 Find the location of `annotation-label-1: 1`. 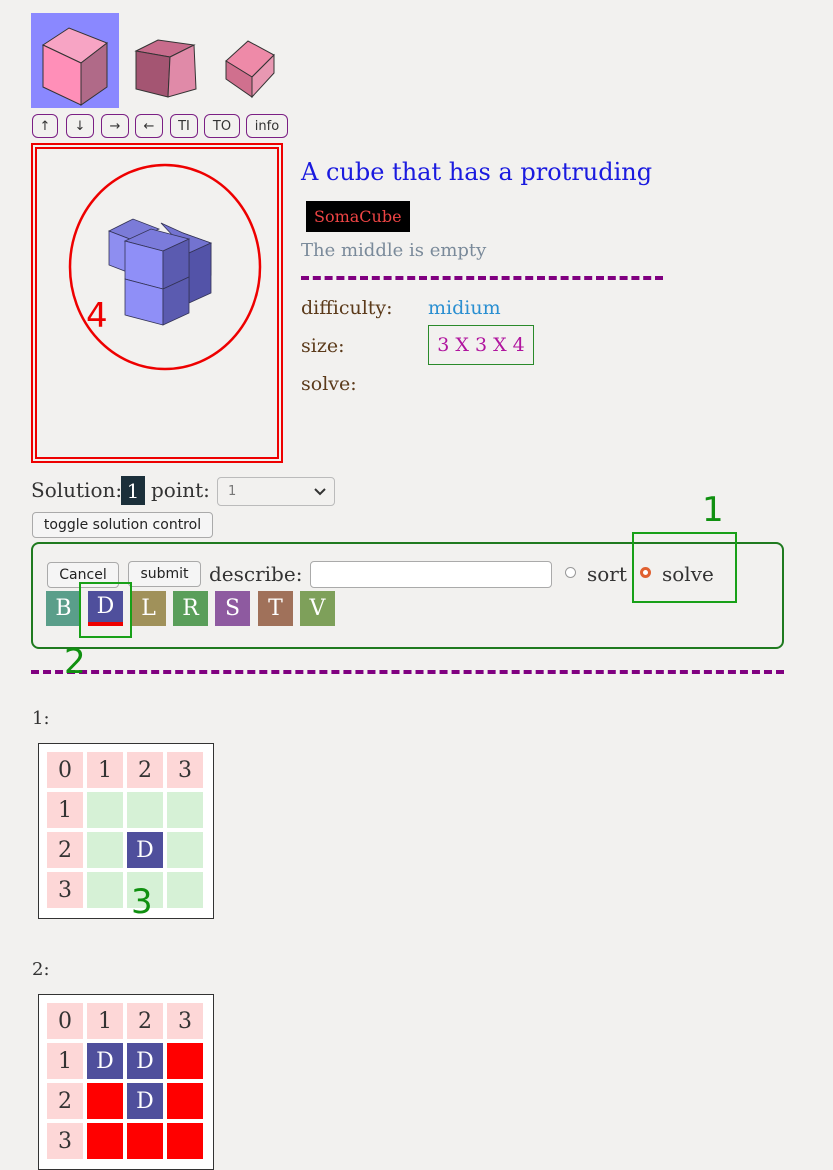

annotation-label-1: 1 is located at coordinates (713, 510).